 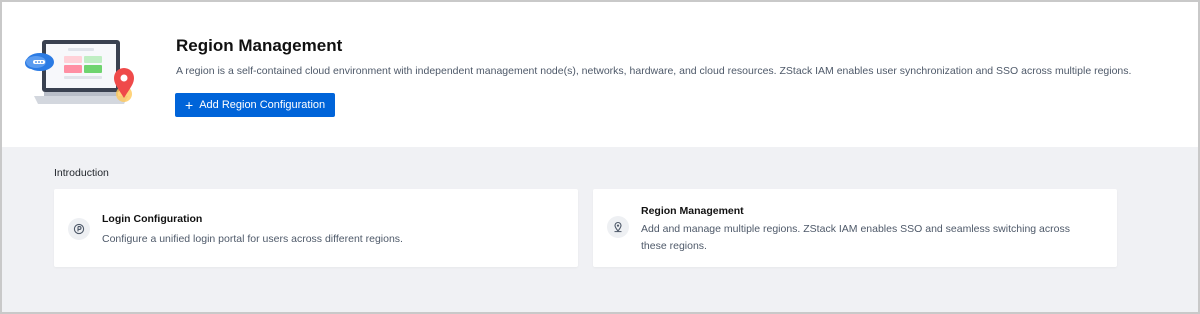 What do you see at coordinates (83, 76) in the screenshot?
I see `cloud-laptop-illustration` at bounding box center [83, 76].